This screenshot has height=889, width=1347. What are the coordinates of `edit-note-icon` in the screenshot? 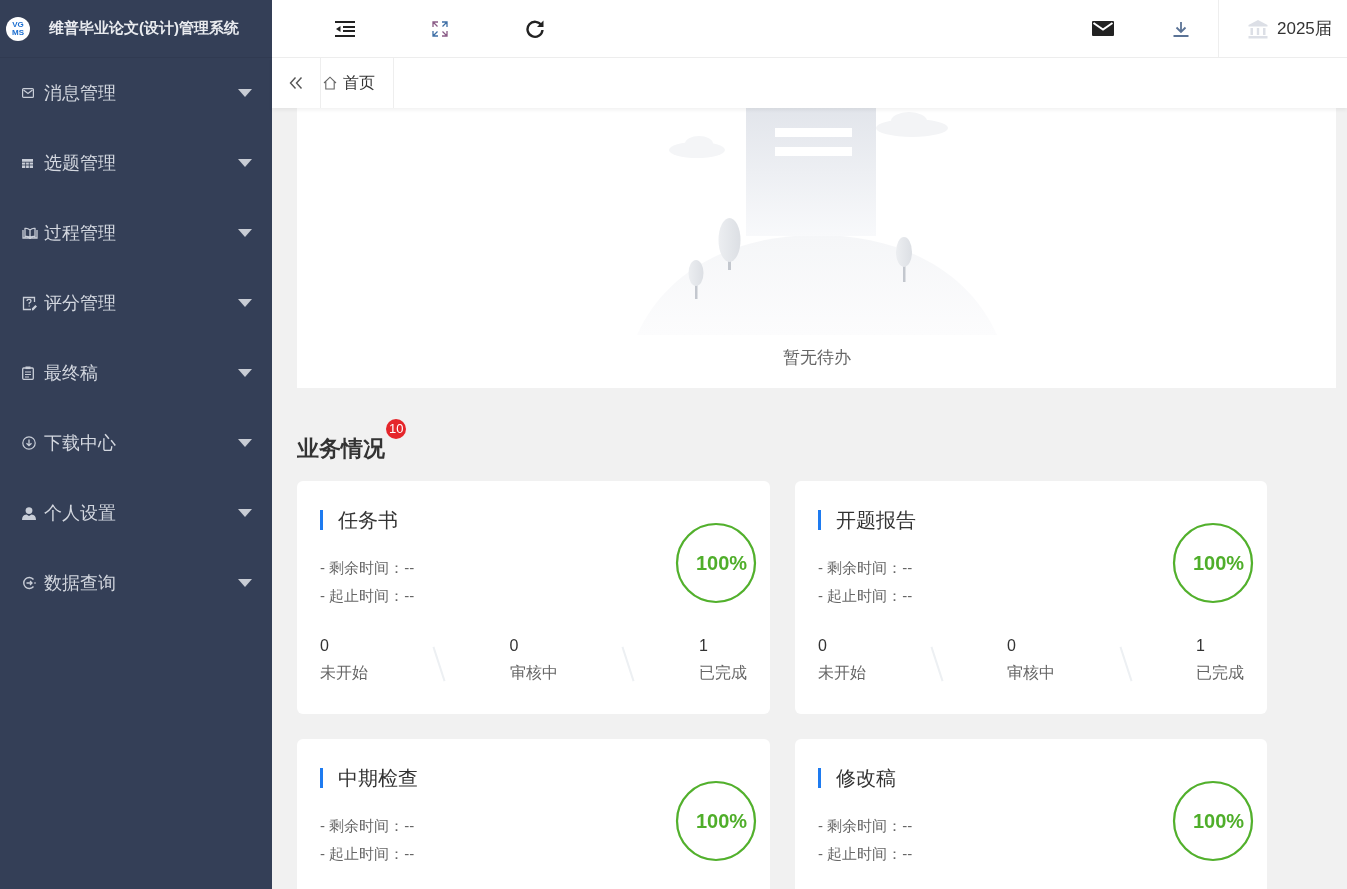 It's located at (29, 303).